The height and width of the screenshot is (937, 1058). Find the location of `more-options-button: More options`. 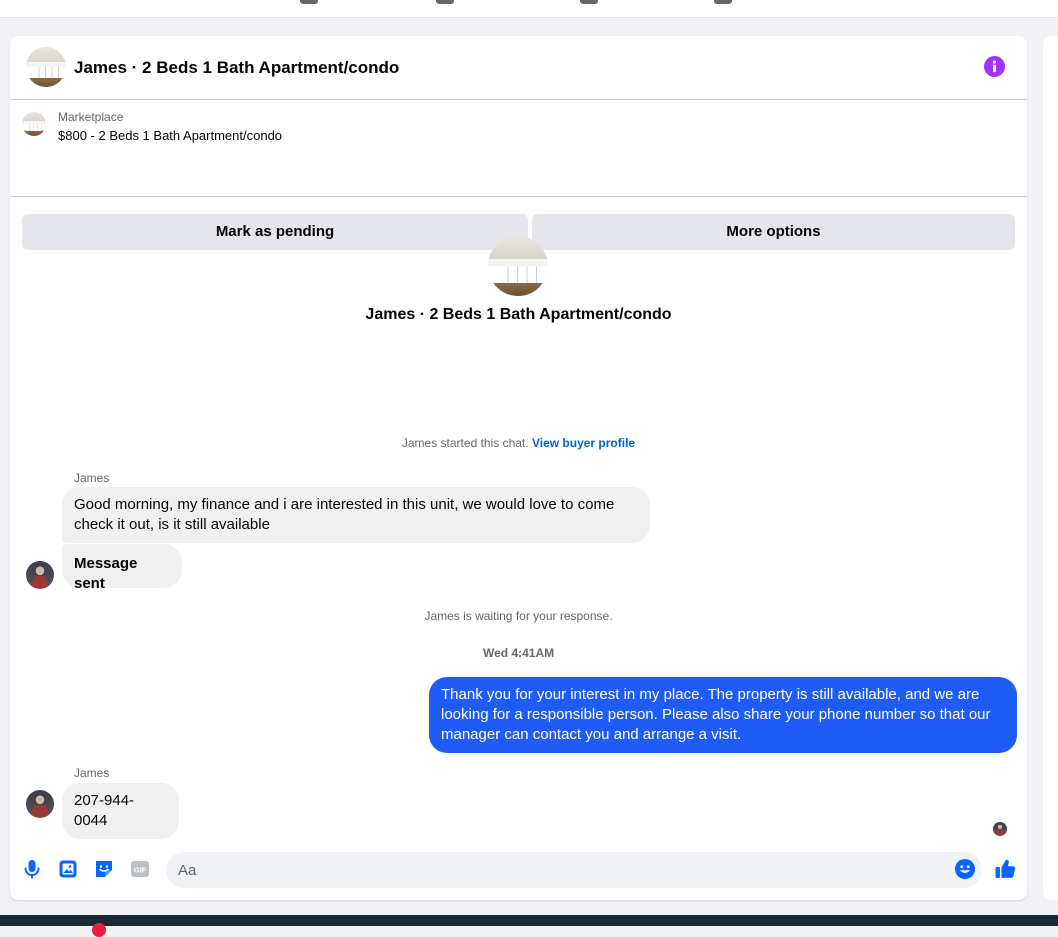

more-options-button: More options is located at coordinates (773, 232).